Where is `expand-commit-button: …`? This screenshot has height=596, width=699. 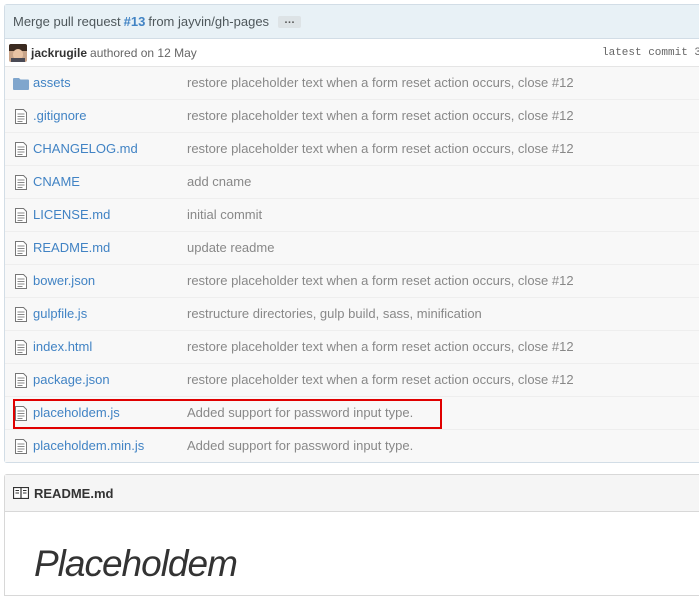
expand-commit-button: … is located at coordinates (290, 21).